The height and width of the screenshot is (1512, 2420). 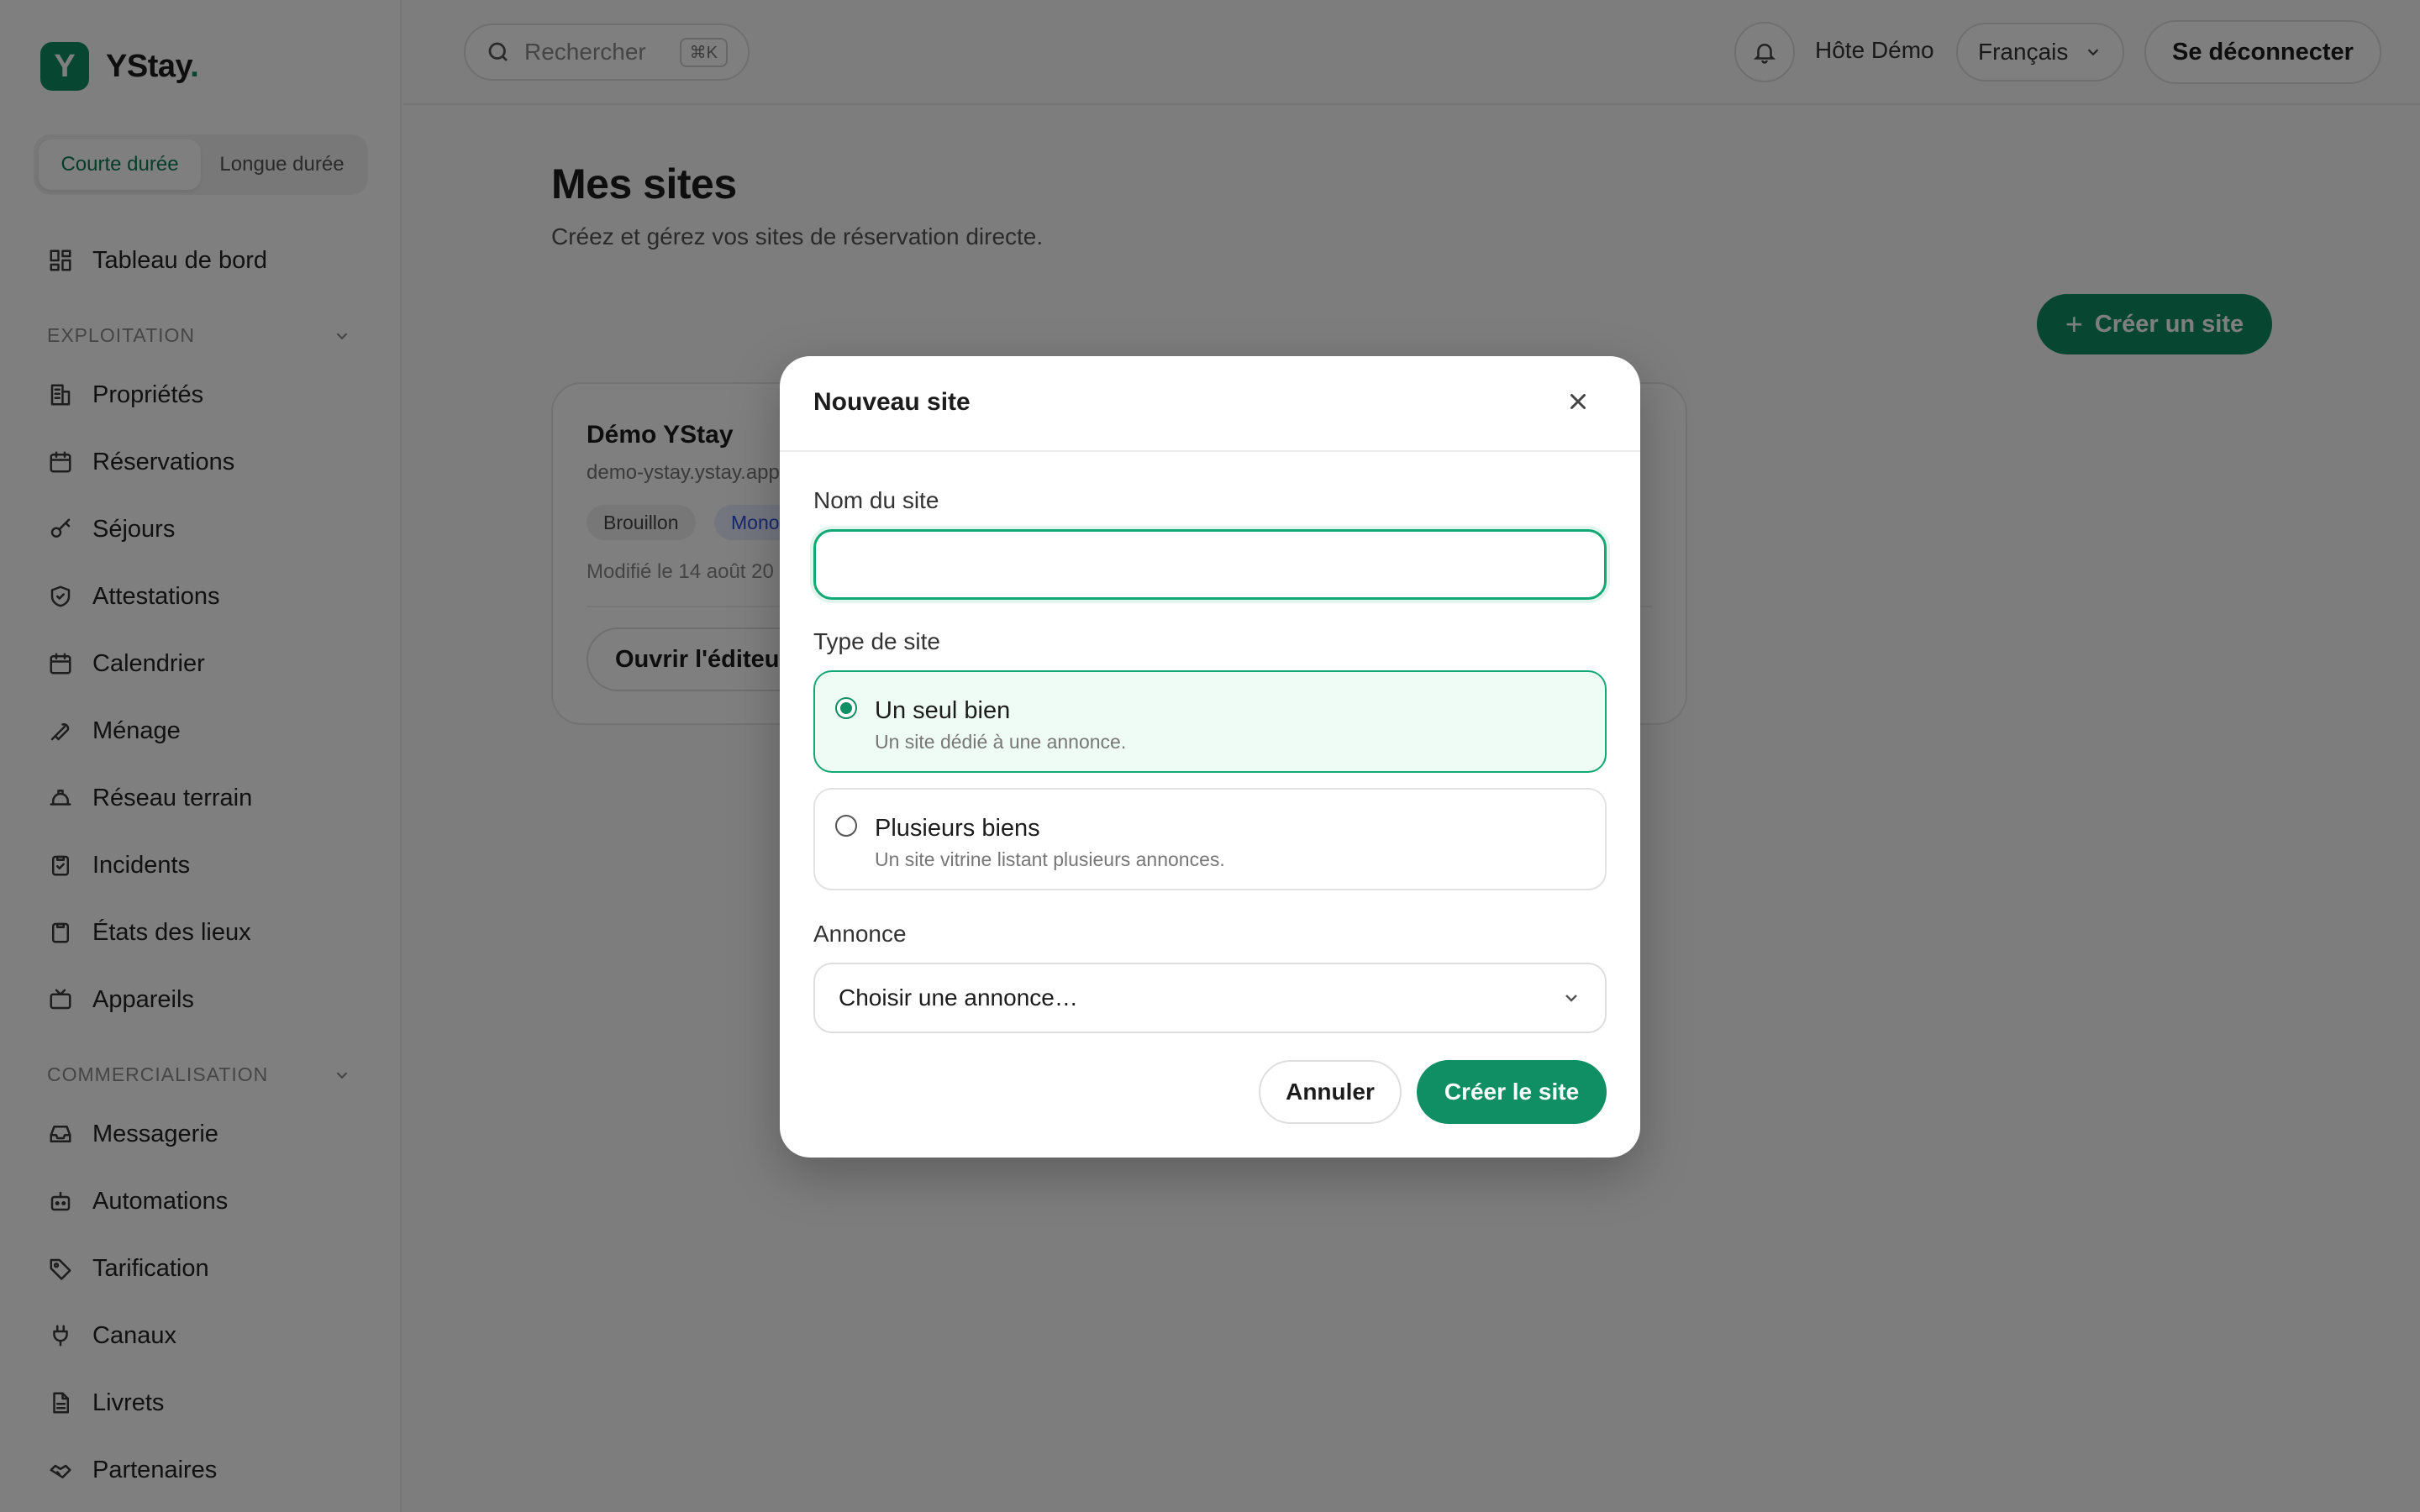 I want to click on option-description: Un site dédié à une annonce., so click(x=1001, y=742).